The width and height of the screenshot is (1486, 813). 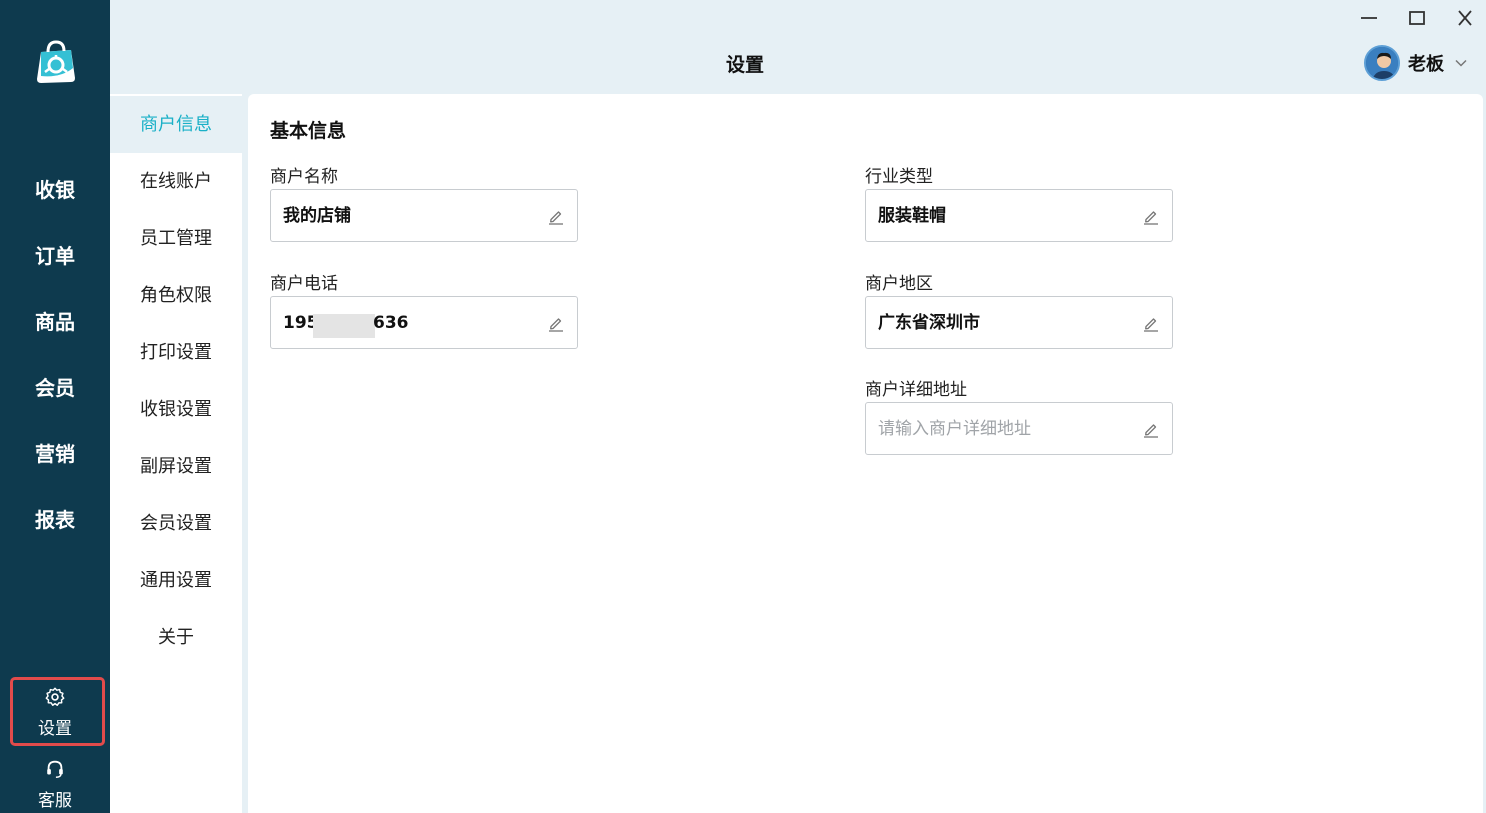 I want to click on minimize-icon, so click(x=1369, y=18).